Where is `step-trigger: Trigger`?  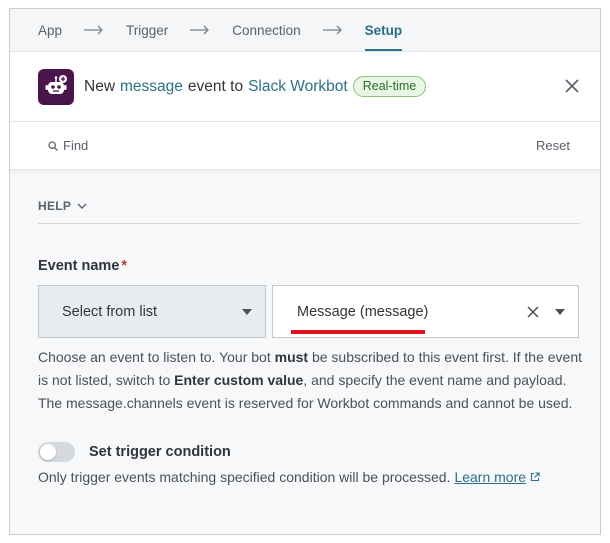 step-trigger: Trigger is located at coordinates (147, 30).